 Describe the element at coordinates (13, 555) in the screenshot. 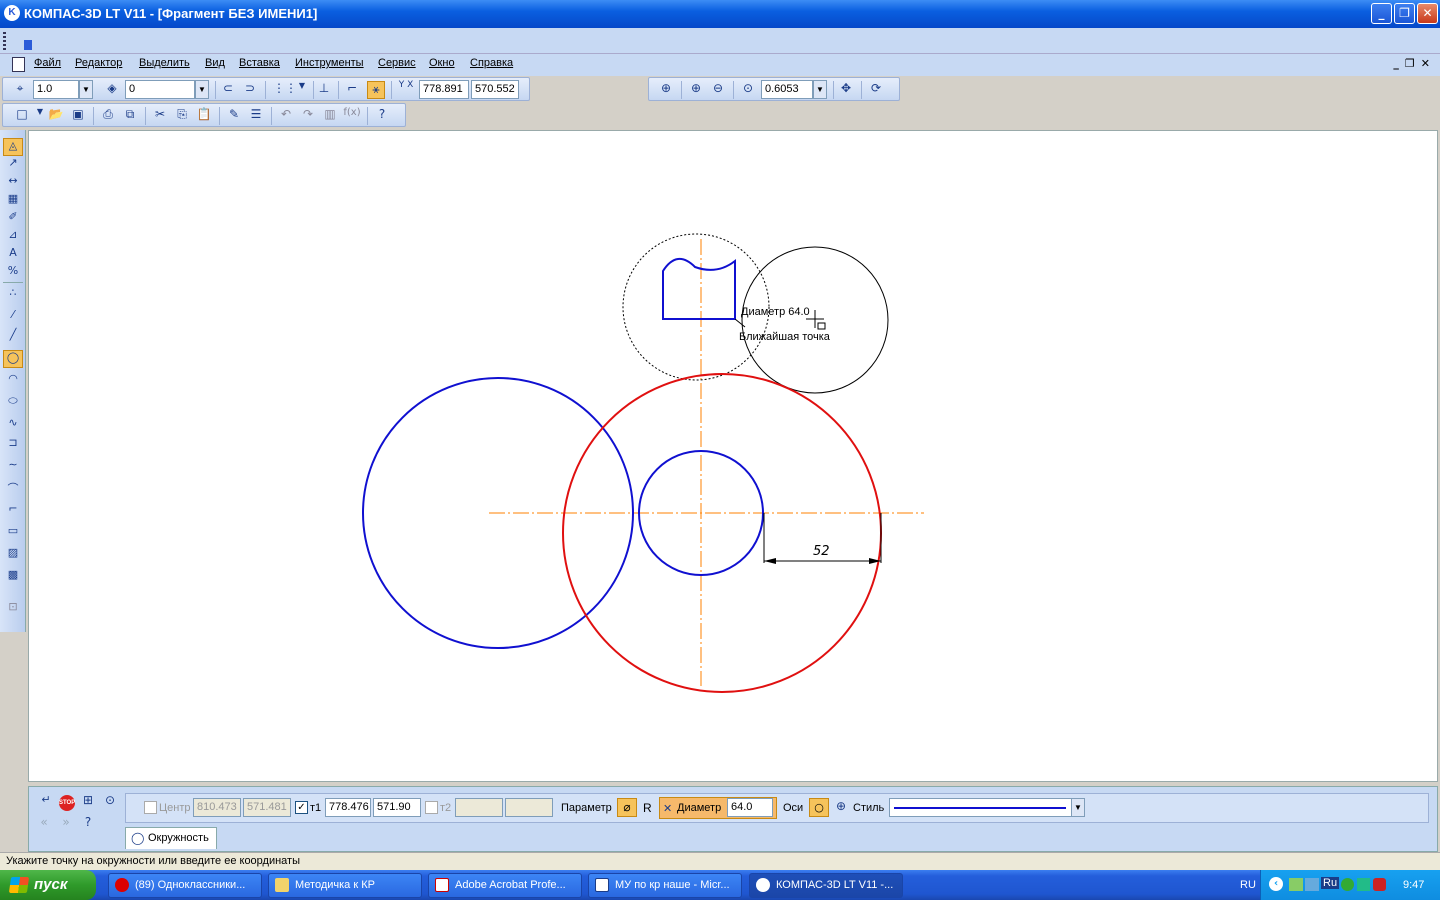

I see `hatch-icon: ▨` at that location.